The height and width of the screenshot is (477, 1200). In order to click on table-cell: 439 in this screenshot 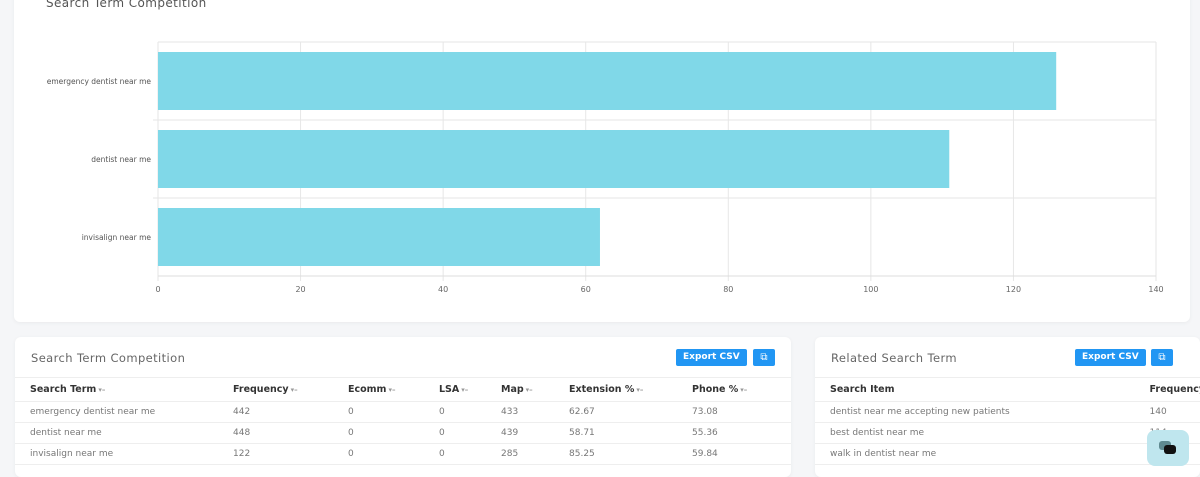, I will do `click(520, 433)`.